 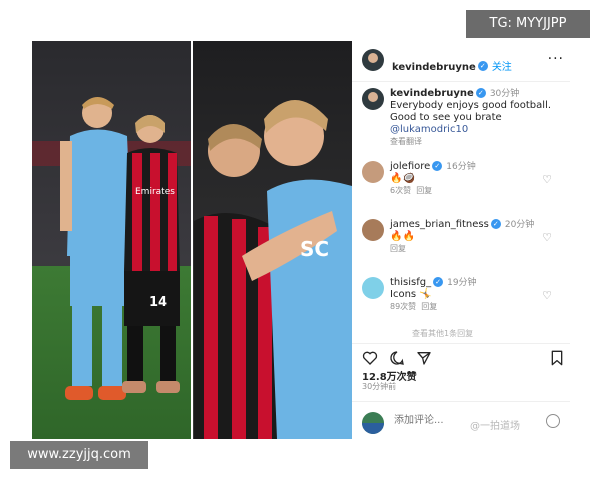 I want to click on weibo-watermark: @一拍道场, so click(x=495, y=426).